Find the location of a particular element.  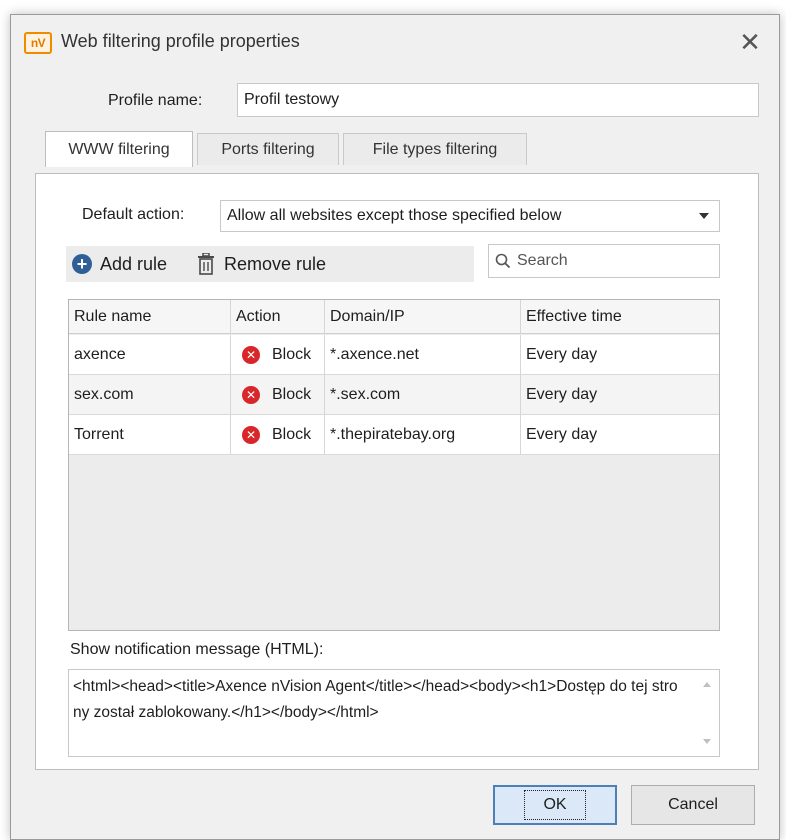

scroll-up-icon is located at coordinates (707, 684).